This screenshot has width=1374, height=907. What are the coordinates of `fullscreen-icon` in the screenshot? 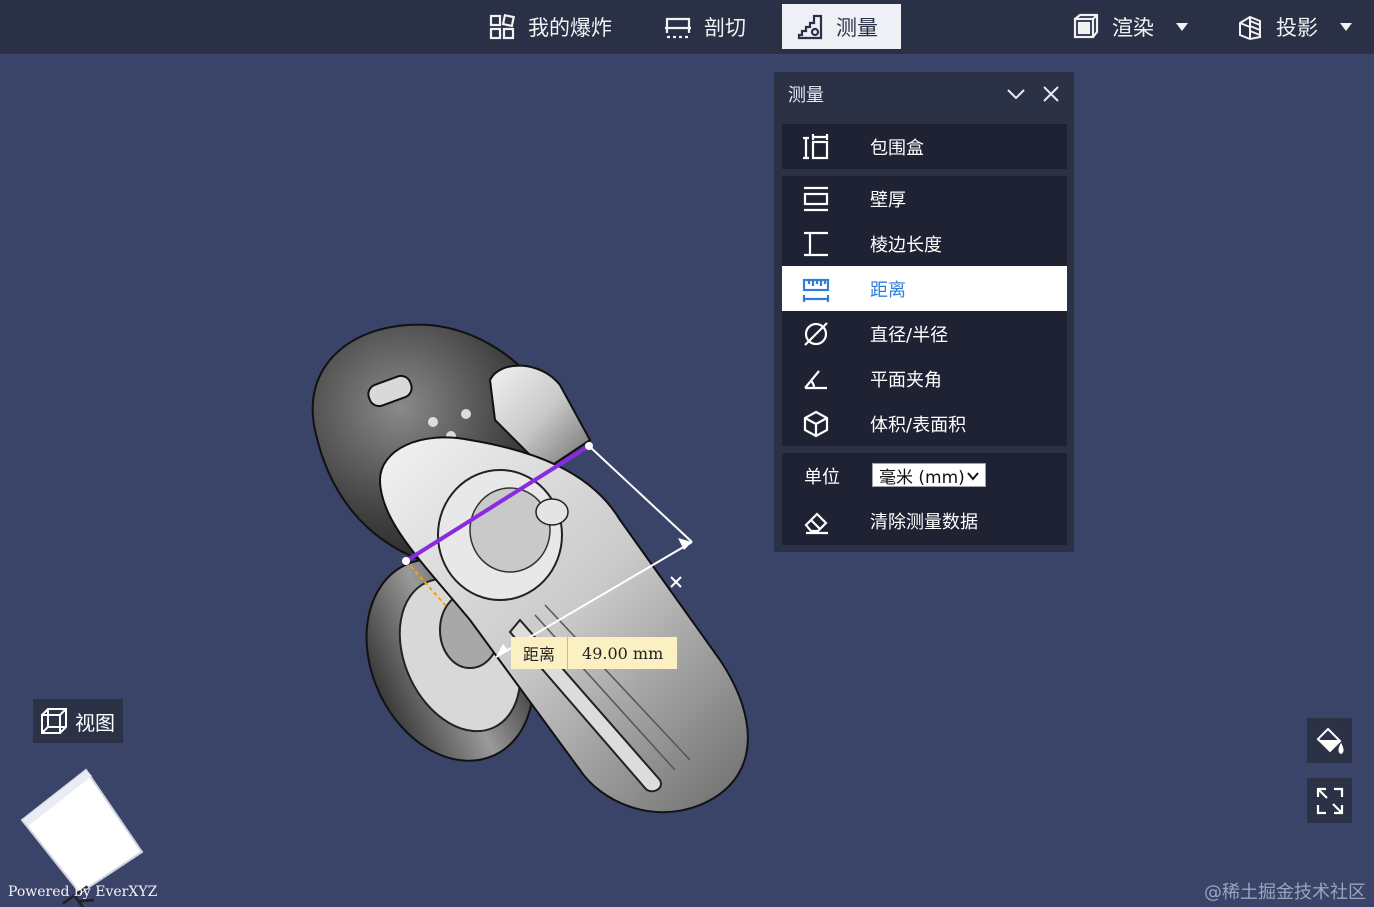 It's located at (1329, 800).